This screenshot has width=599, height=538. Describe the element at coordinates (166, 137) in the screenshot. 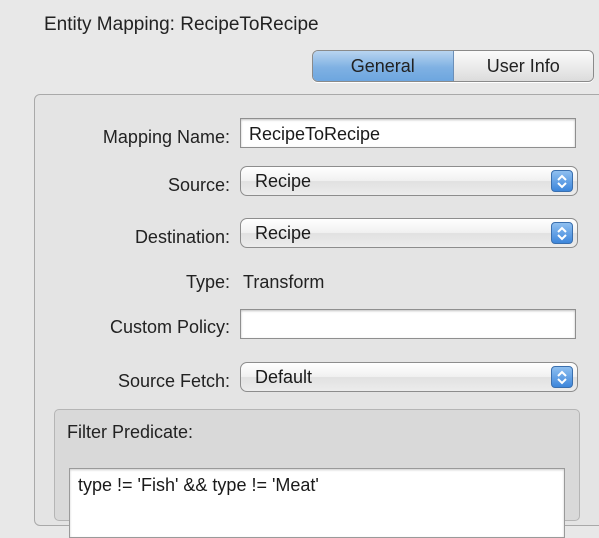

I see `mapping-name-label: Mapping Name:` at that location.